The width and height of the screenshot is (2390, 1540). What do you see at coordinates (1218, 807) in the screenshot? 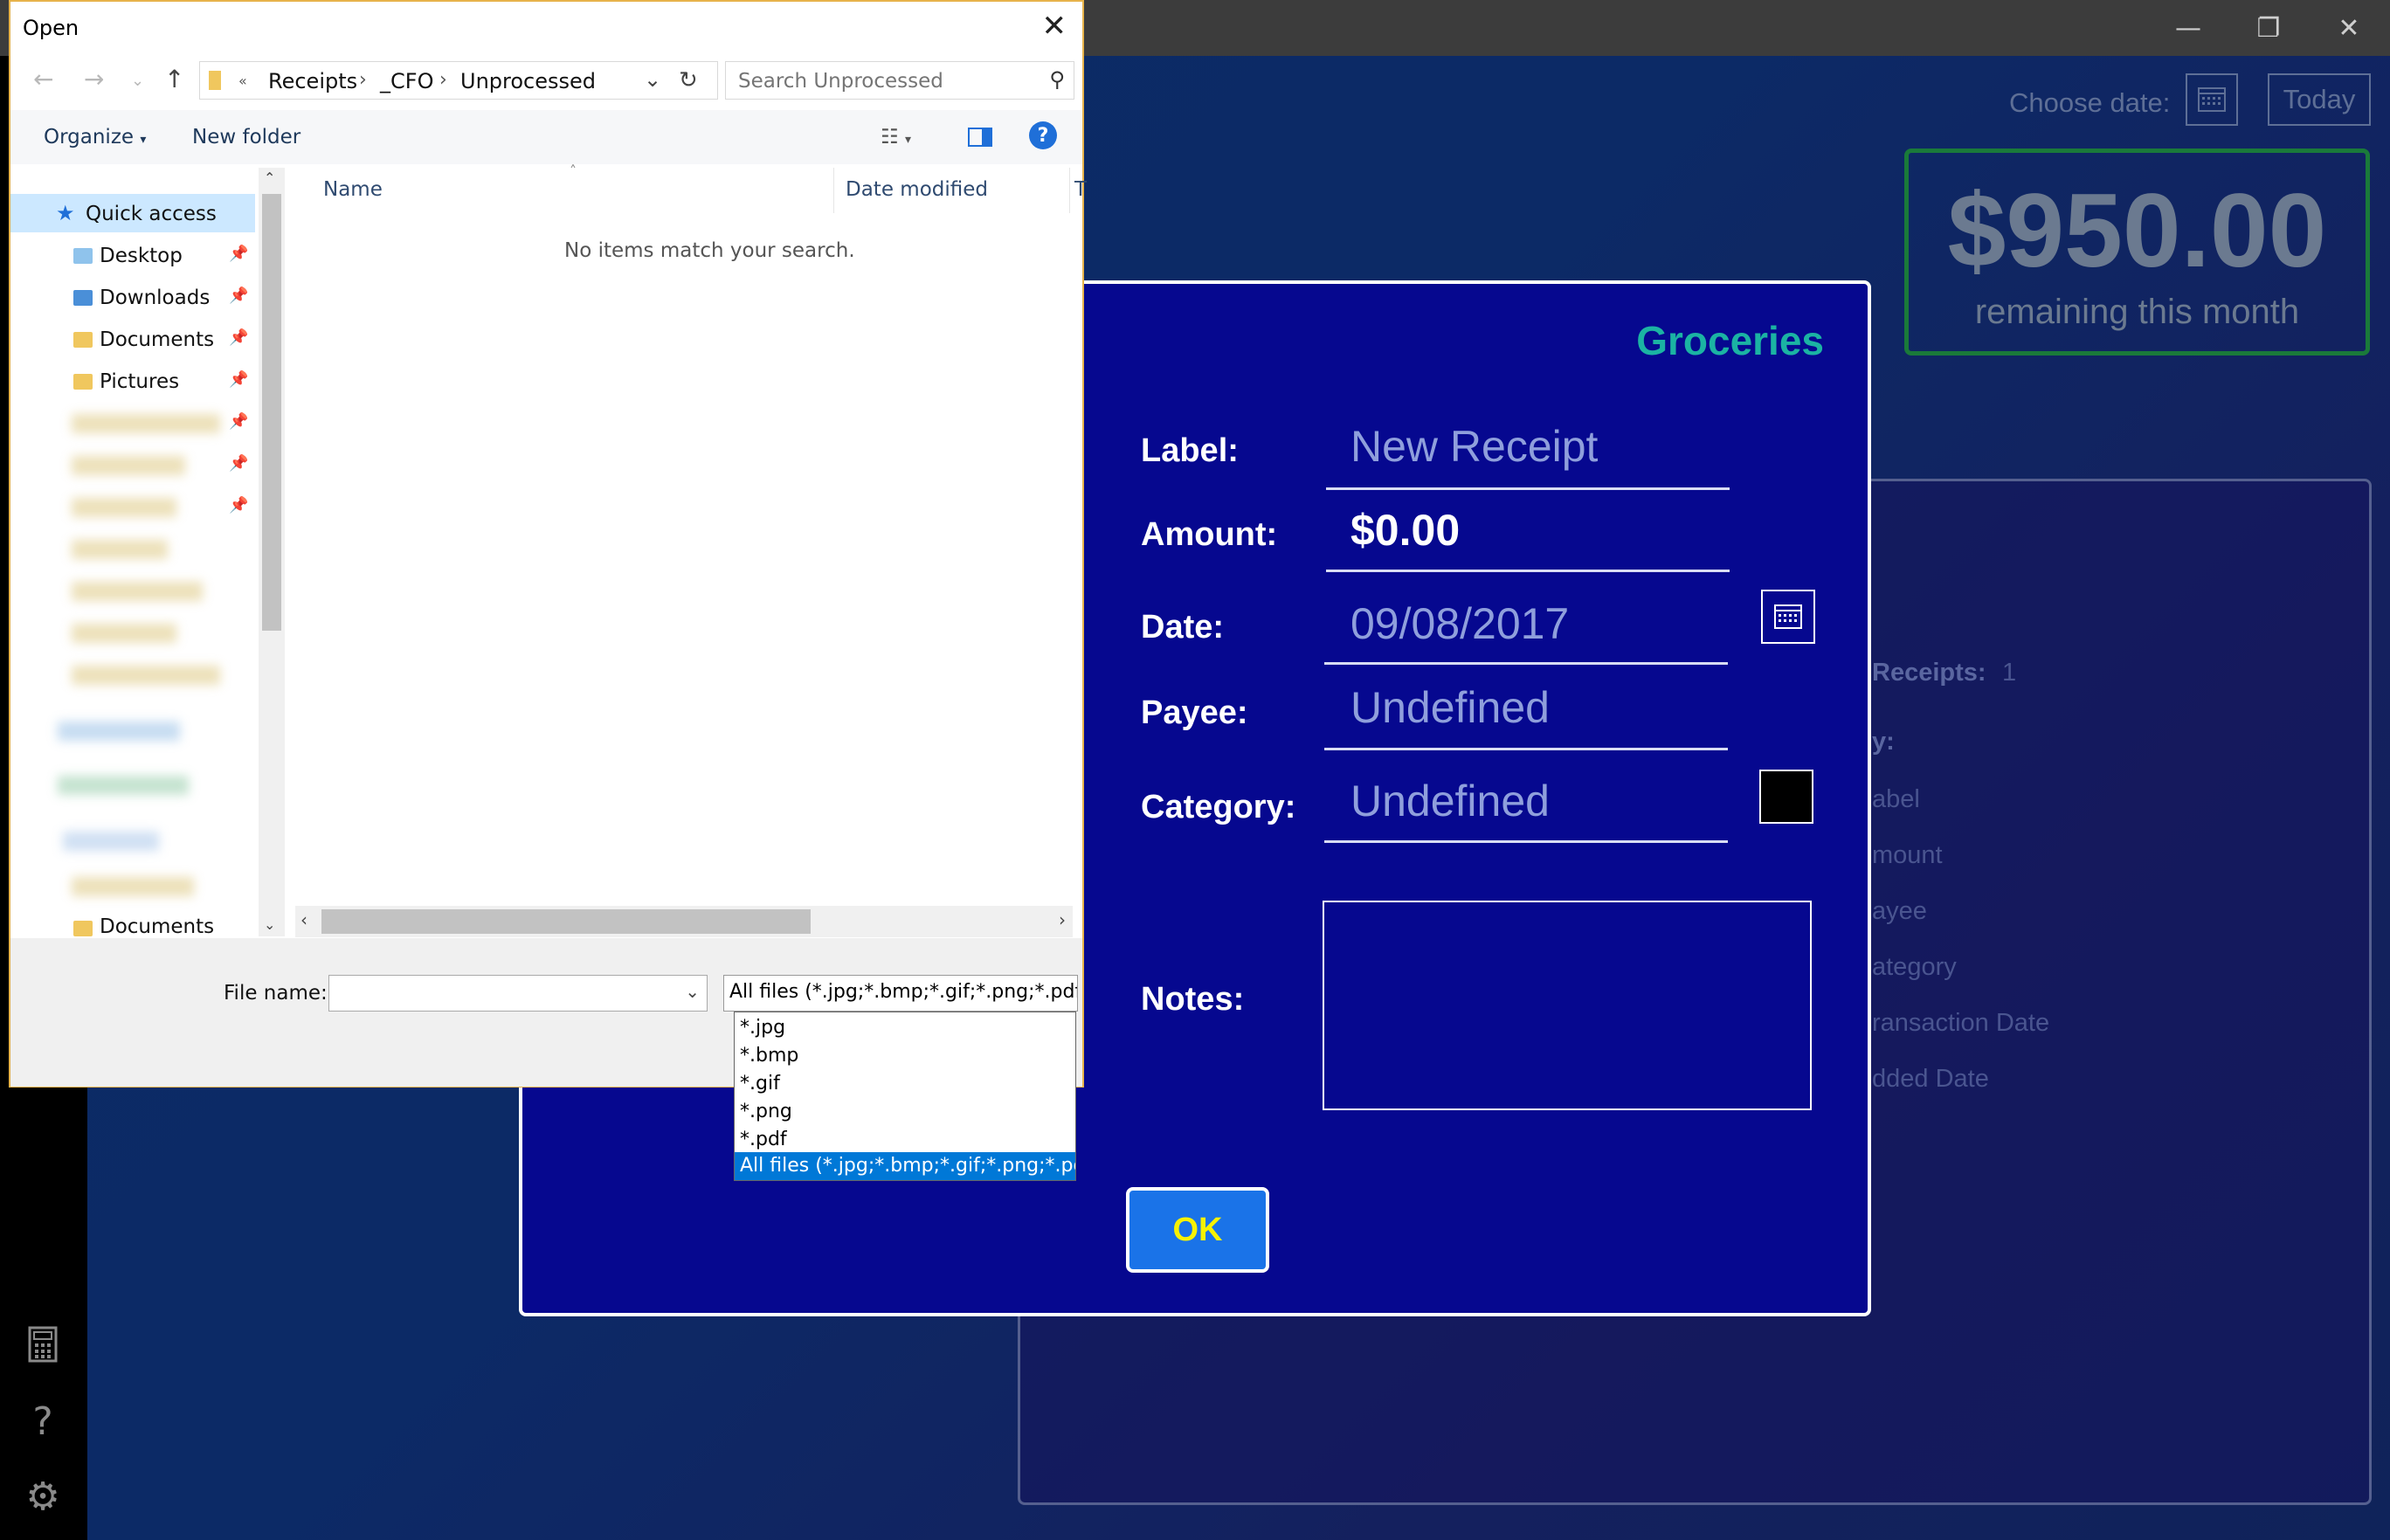
I see `category-field-label: Category:` at bounding box center [1218, 807].